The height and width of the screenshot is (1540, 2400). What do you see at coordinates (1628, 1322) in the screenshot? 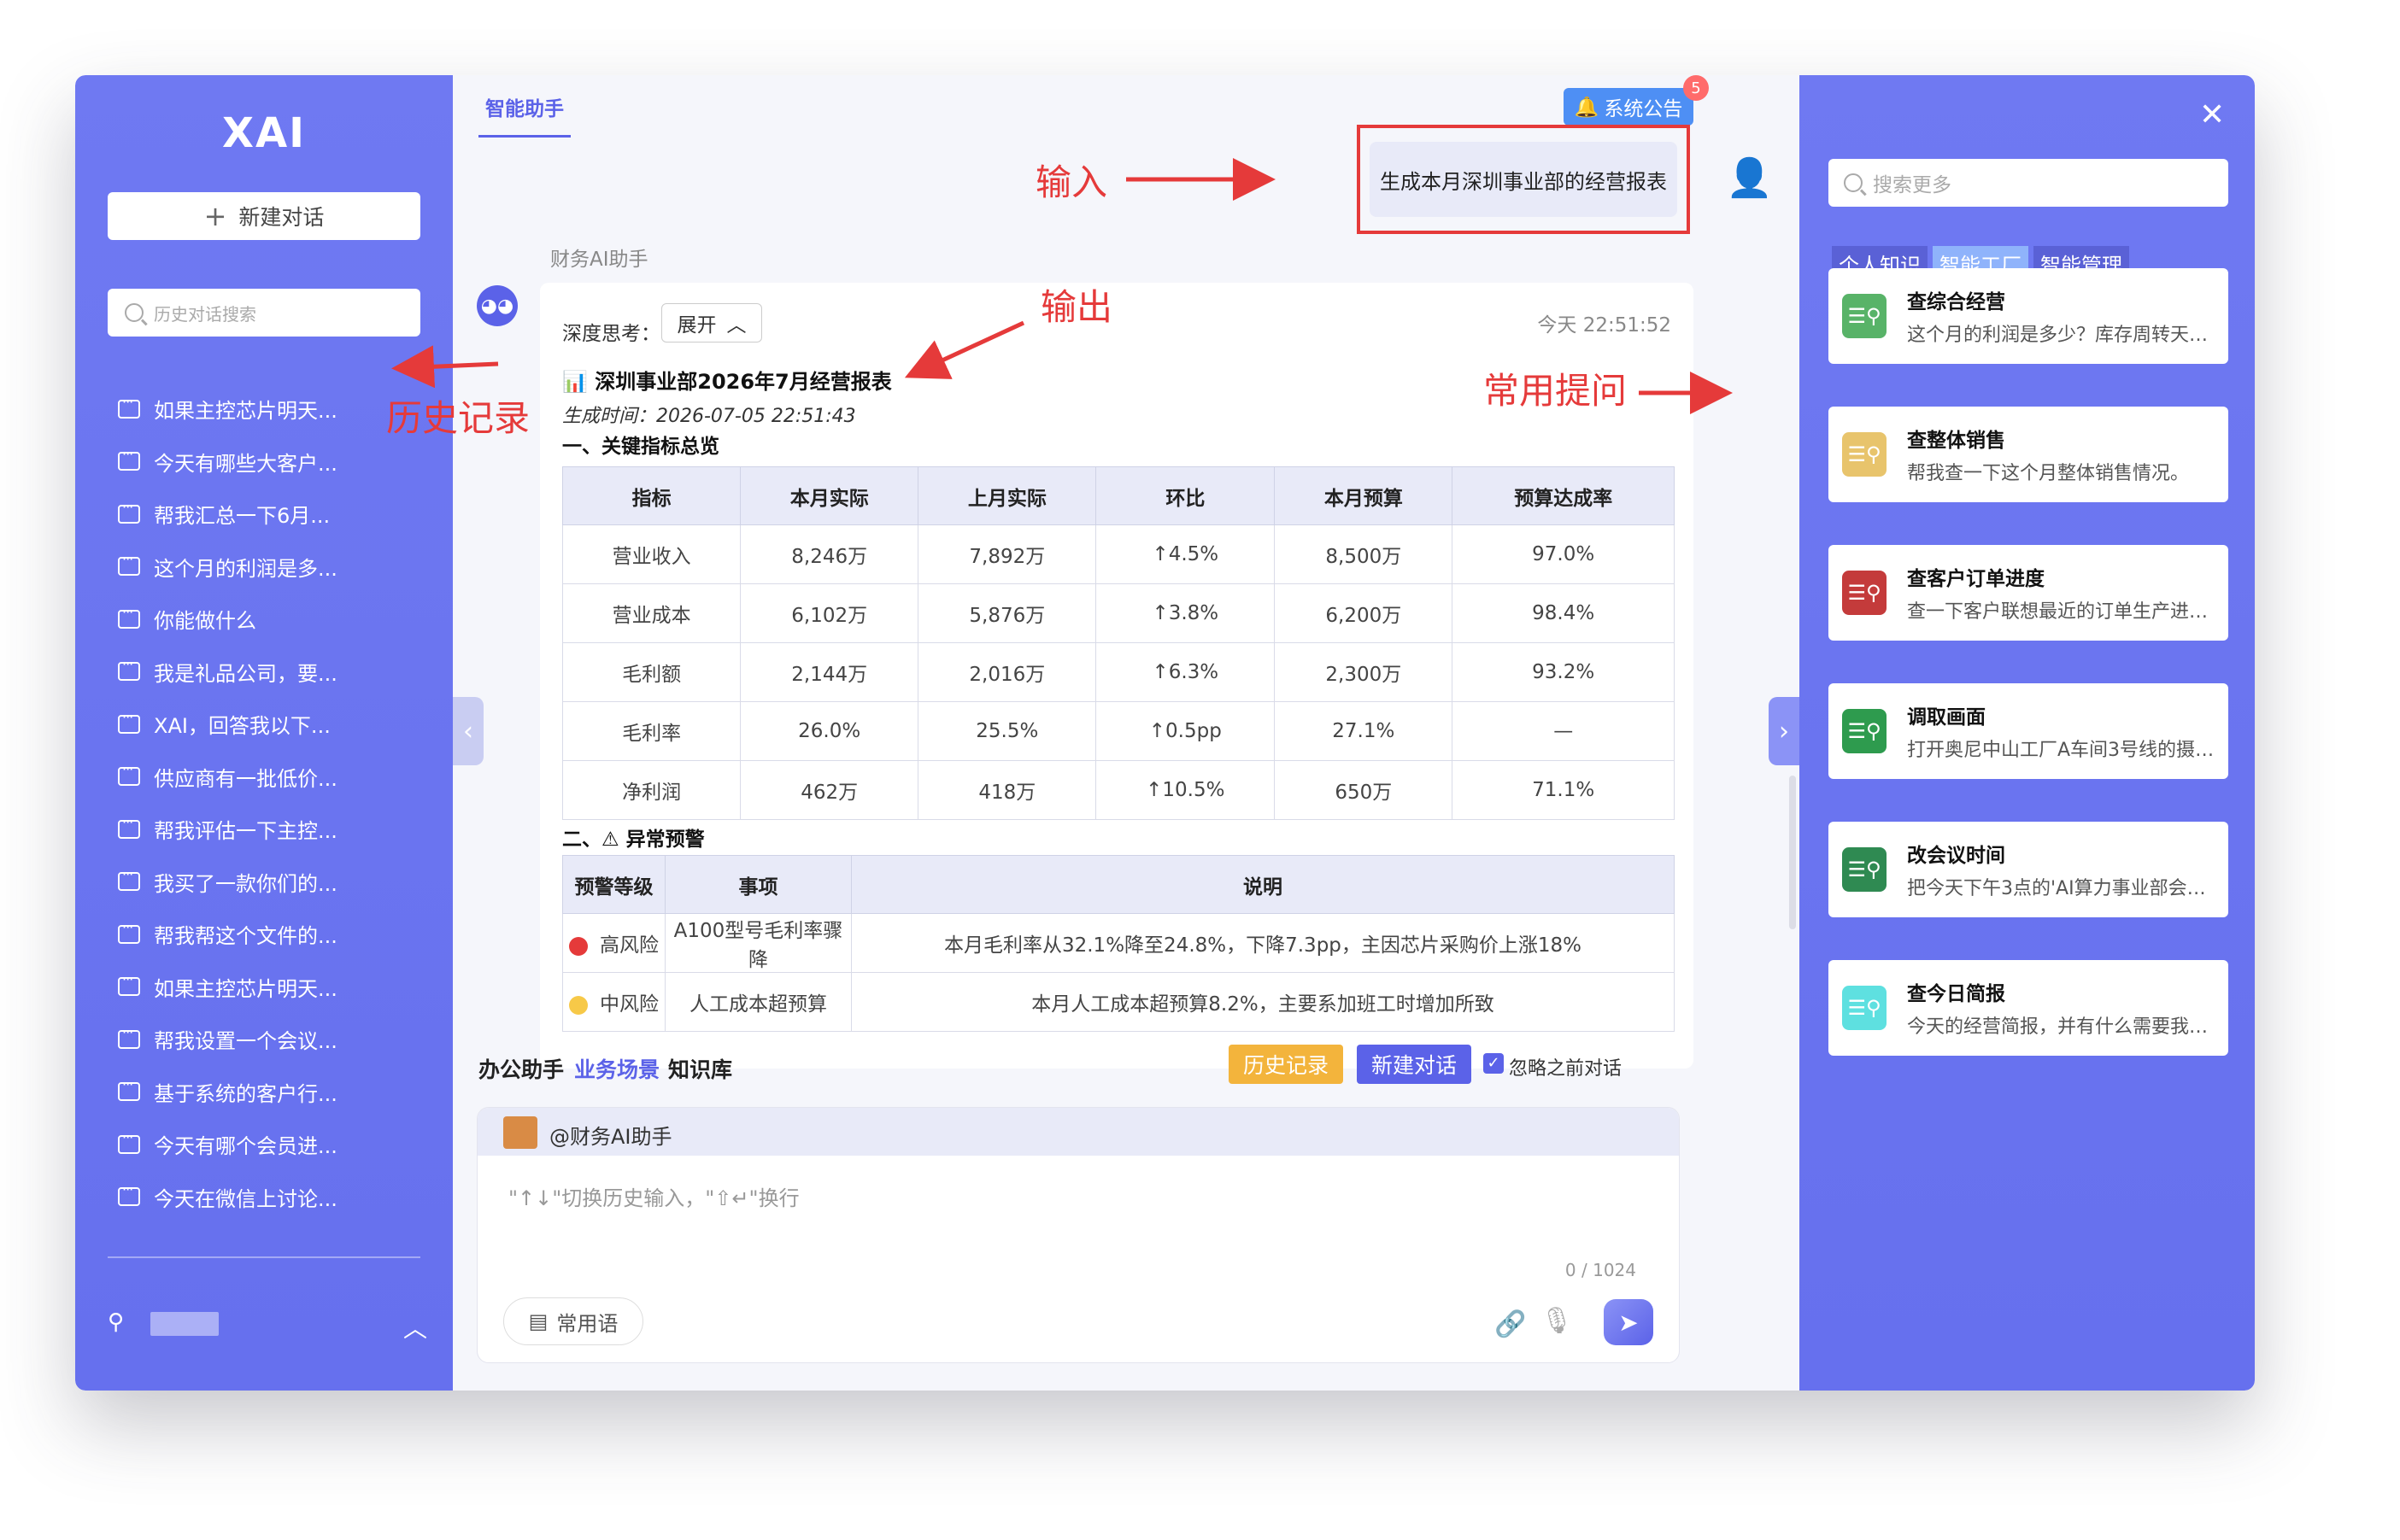
I see `send-button: ➤` at bounding box center [1628, 1322].